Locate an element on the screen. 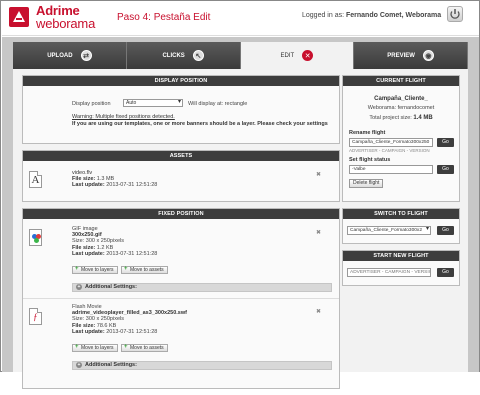 The width and height of the screenshot is (480, 395). fixed-item-2-file-size: 78.6 KB is located at coordinates (106, 325).